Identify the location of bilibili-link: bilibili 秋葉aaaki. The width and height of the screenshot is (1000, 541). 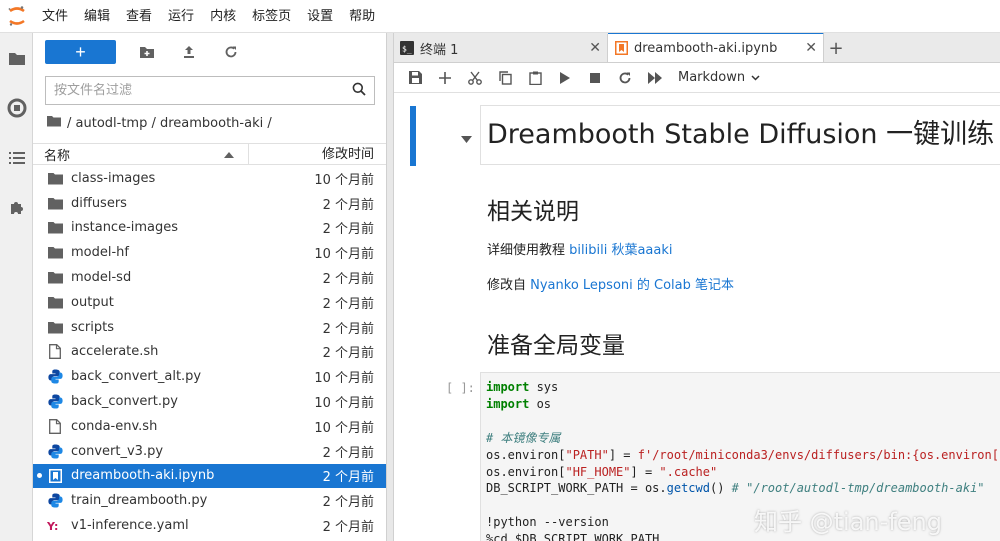
(620, 250).